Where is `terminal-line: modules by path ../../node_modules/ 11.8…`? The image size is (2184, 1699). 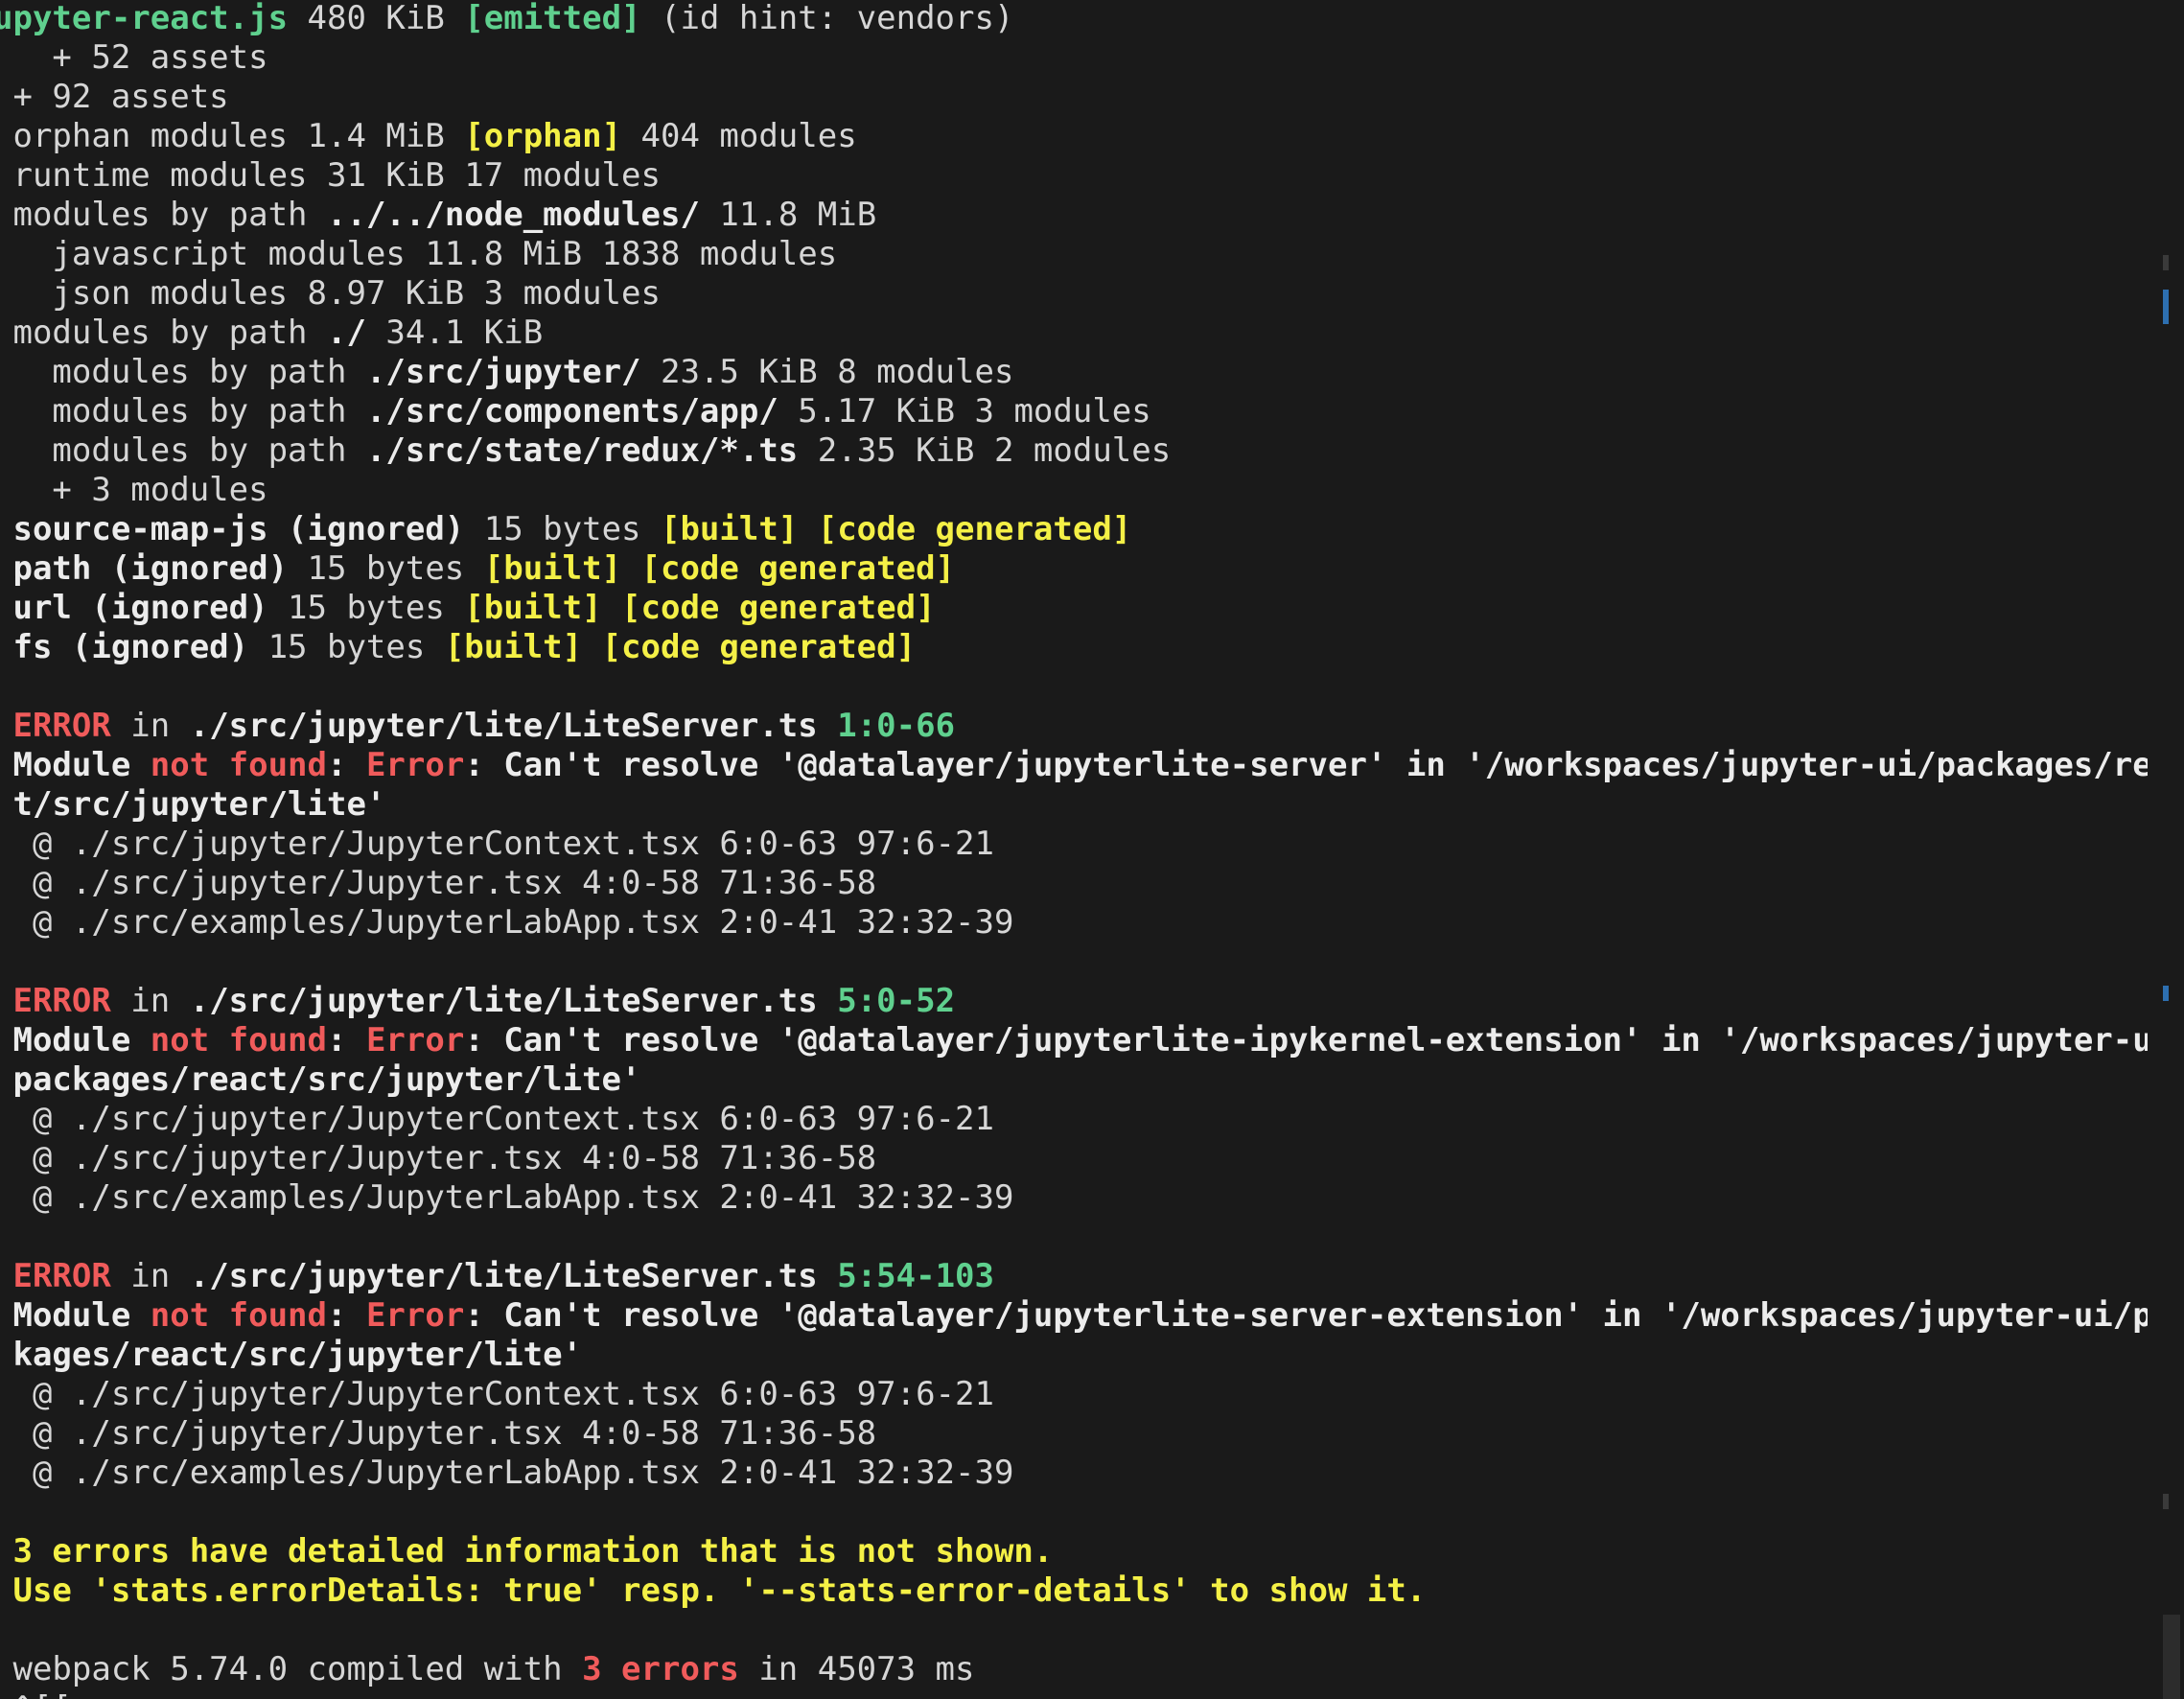 terminal-line: modules by path ../../node_modules/ 11.8… is located at coordinates (1074, 215).